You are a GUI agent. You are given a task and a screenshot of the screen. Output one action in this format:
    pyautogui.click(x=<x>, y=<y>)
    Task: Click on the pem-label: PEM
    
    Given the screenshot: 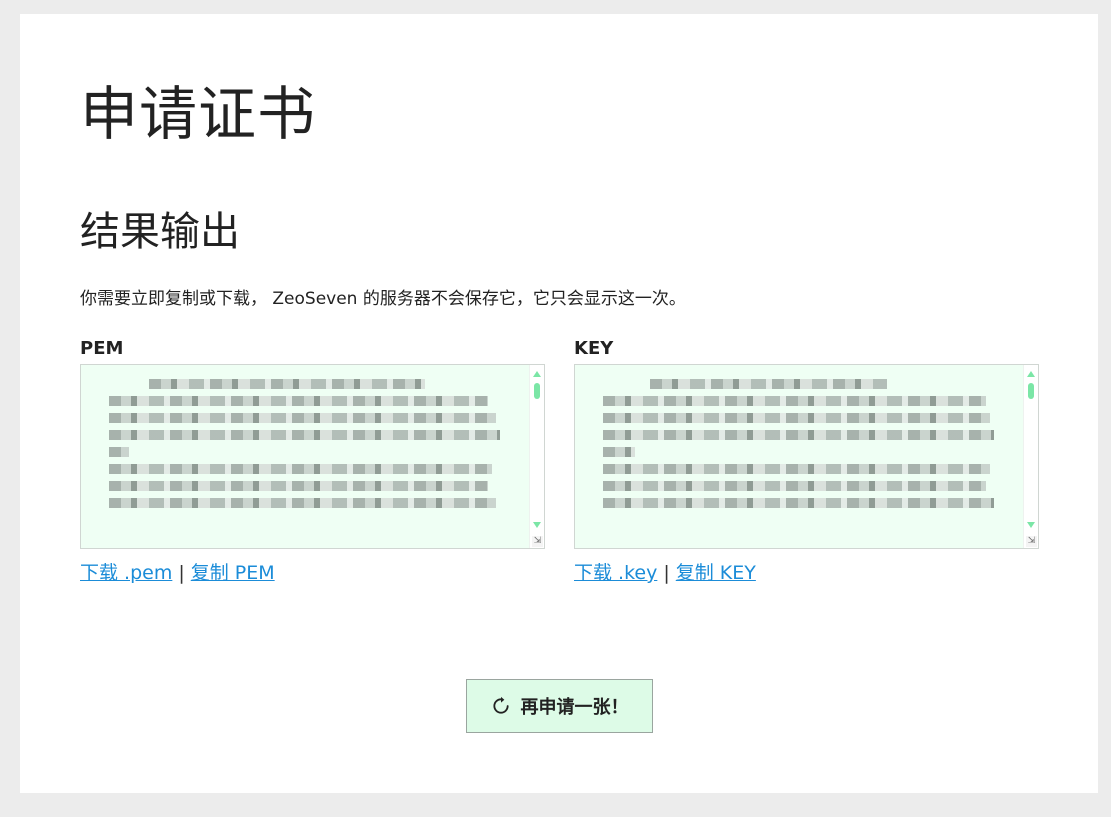 What is the action you would take?
    pyautogui.click(x=102, y=348)
    